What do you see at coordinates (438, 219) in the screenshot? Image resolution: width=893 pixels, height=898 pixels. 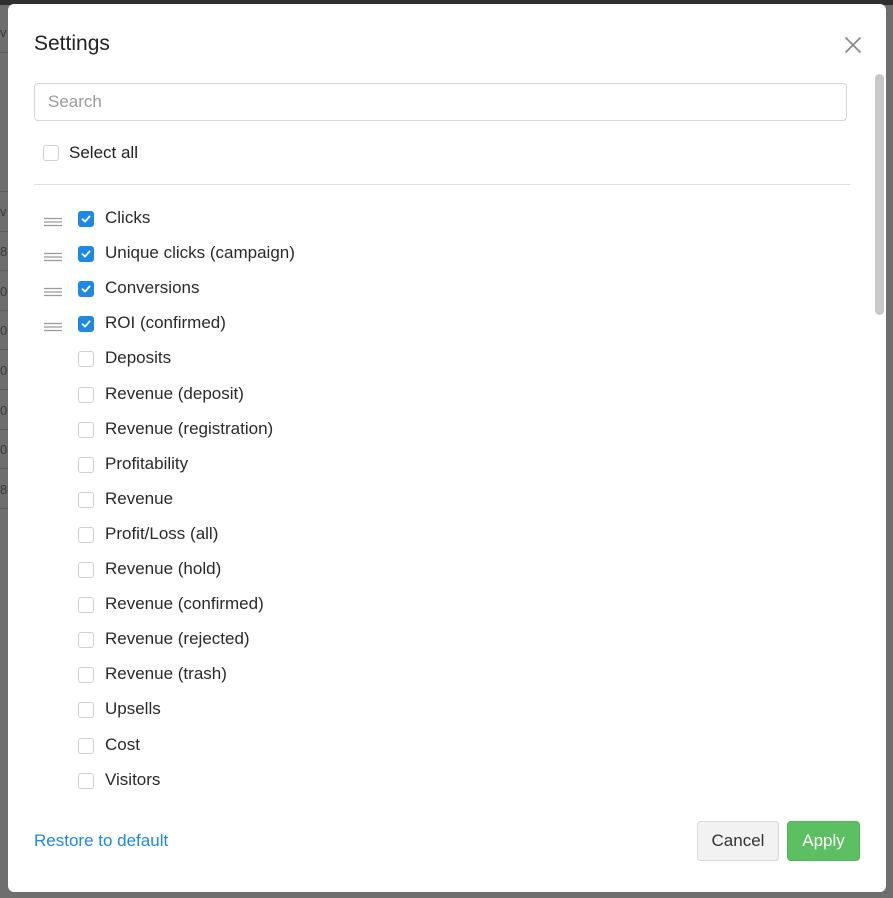 I see `column-row: Clicks` at bounding box center [438, 219].